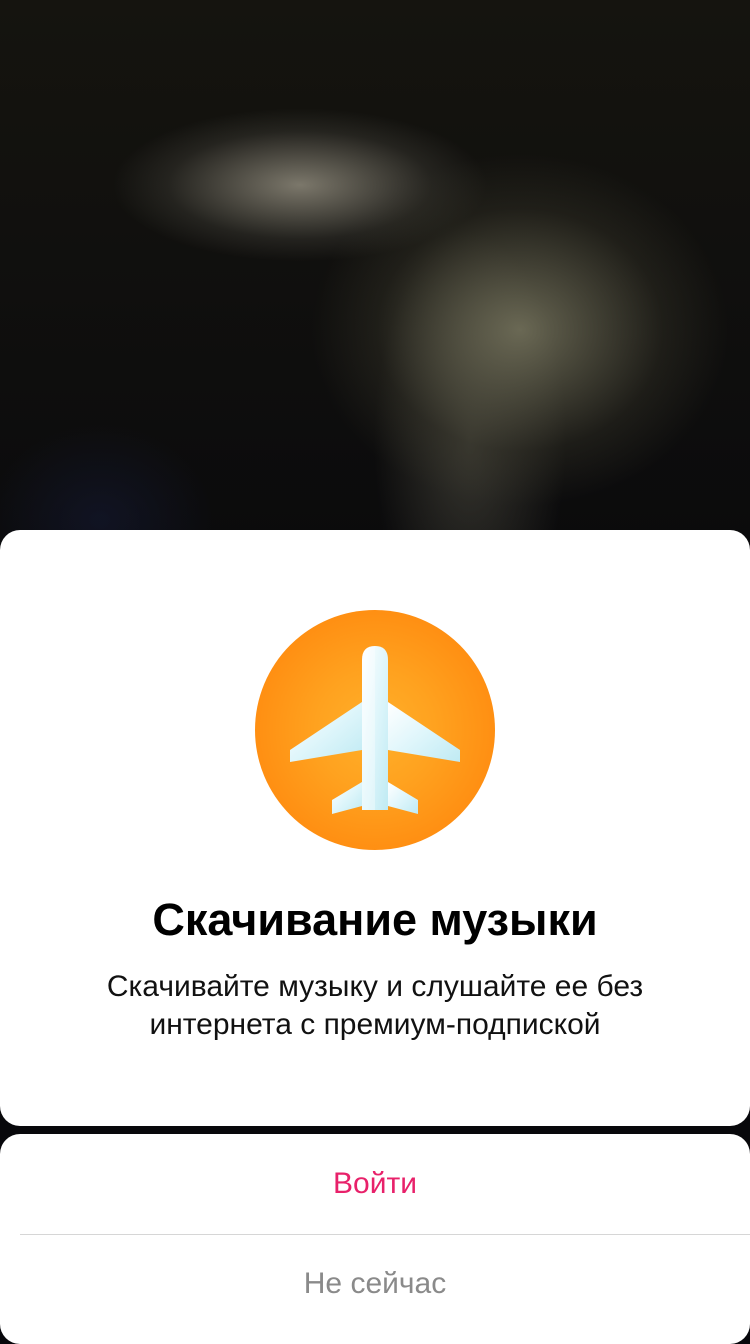  I want to click on dialog-message-line: интернета с премиум-подпиской, so click(375, 1024).